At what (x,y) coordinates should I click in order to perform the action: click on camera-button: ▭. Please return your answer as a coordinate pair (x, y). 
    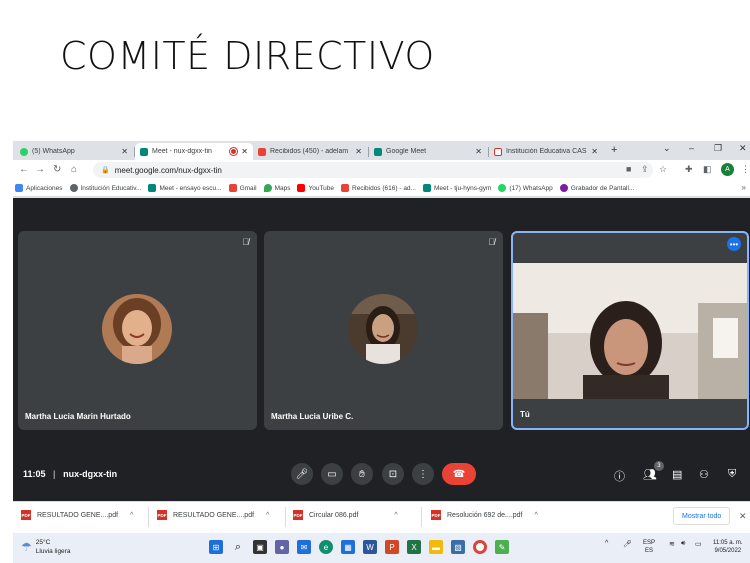
    Looking at the image, I should click on (332, 474).